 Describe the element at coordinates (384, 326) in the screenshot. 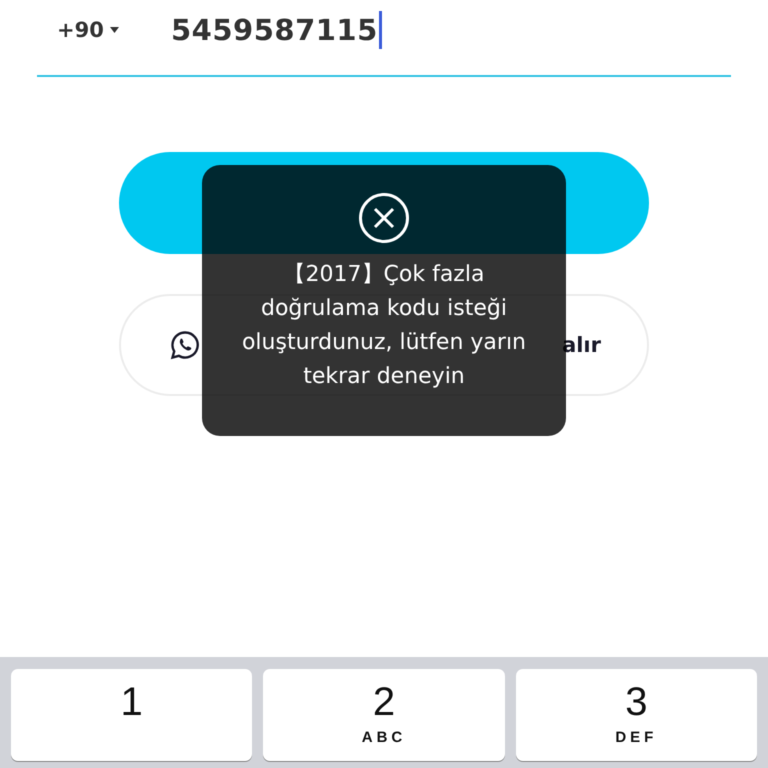

I see `error-message: 【2017】Çok fazla doğrulama kodu isteği oluşturdunuz, lütfen yarın tekrar deneyin` at that location.